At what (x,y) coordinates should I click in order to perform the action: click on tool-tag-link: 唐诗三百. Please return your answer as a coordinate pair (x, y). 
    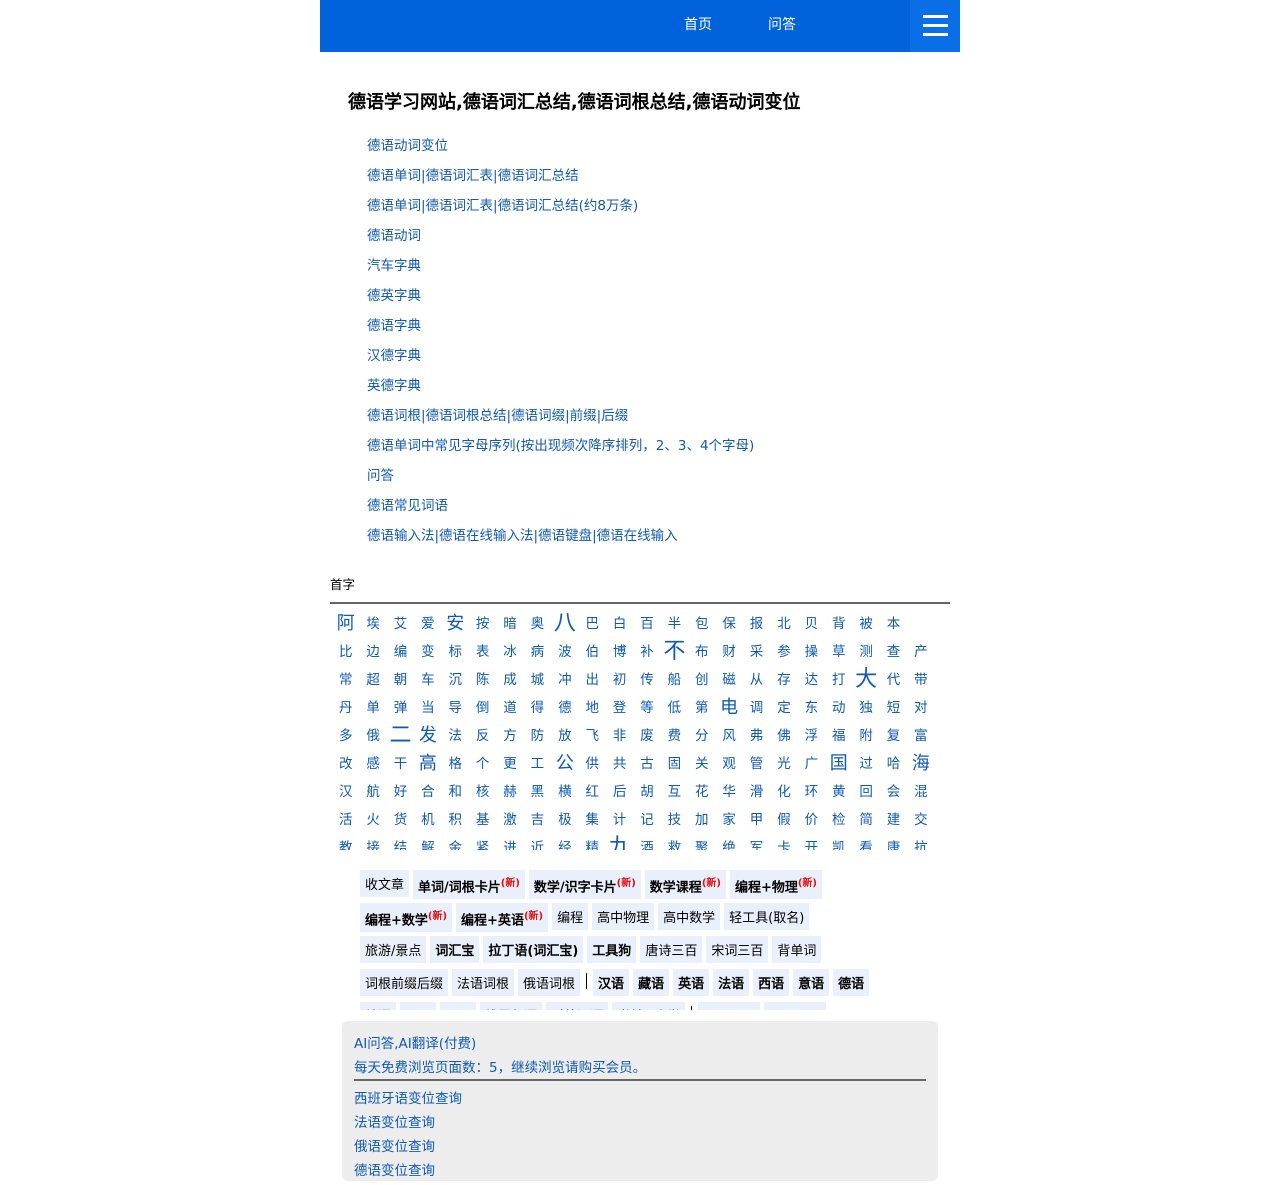
    Looking at the image, I should click on (671, 949).